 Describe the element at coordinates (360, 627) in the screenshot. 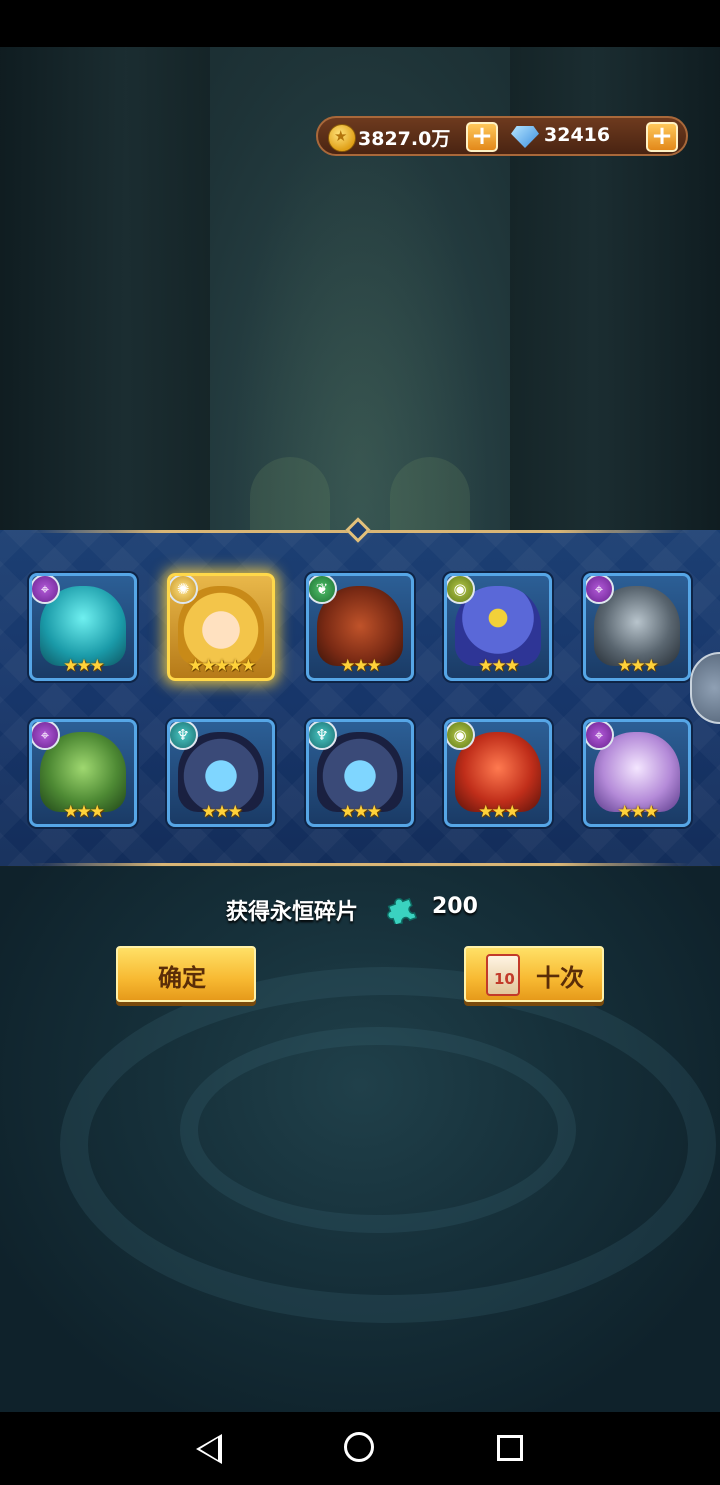

I see `hero-card-werewolf: ❦ ★★★` at that location.